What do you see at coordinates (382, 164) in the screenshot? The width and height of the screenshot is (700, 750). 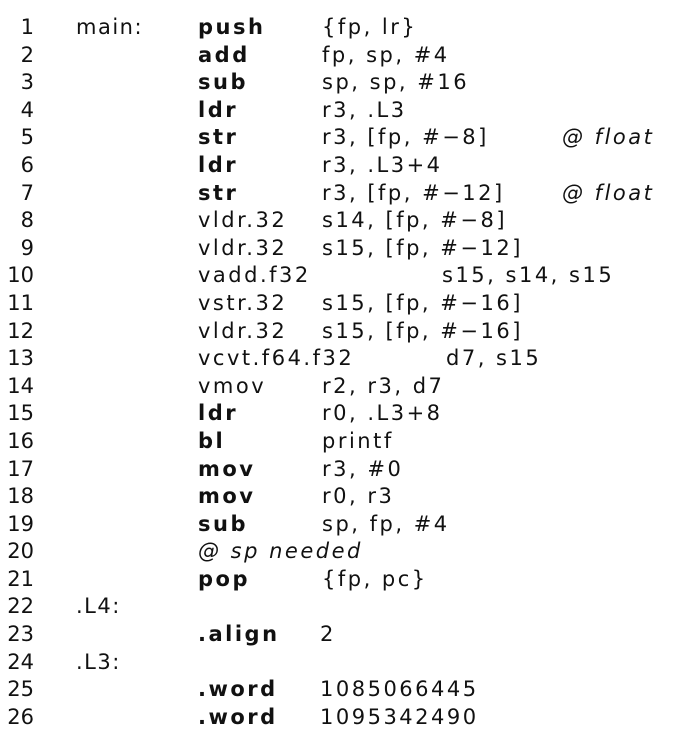 I see `operands: r3, .L3+4` at bounding box center [382, 164].